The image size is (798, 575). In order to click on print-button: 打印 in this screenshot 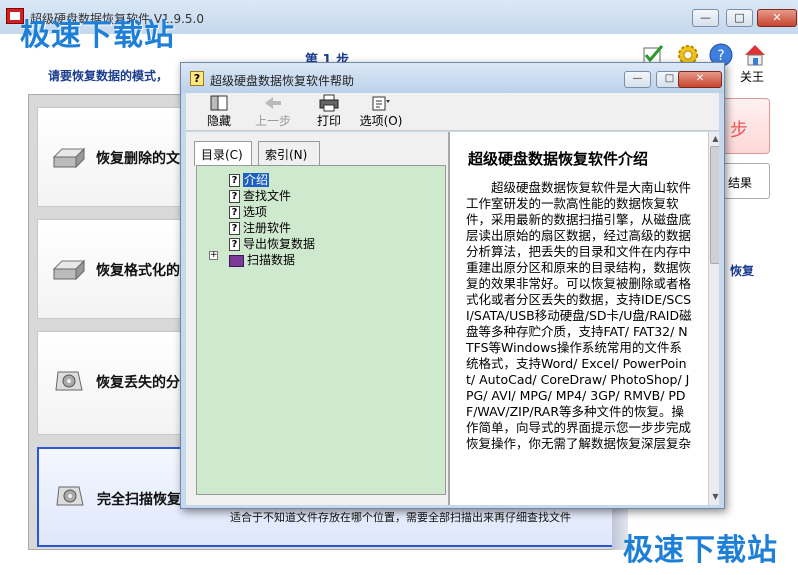, I will do `click(329, 112)`.